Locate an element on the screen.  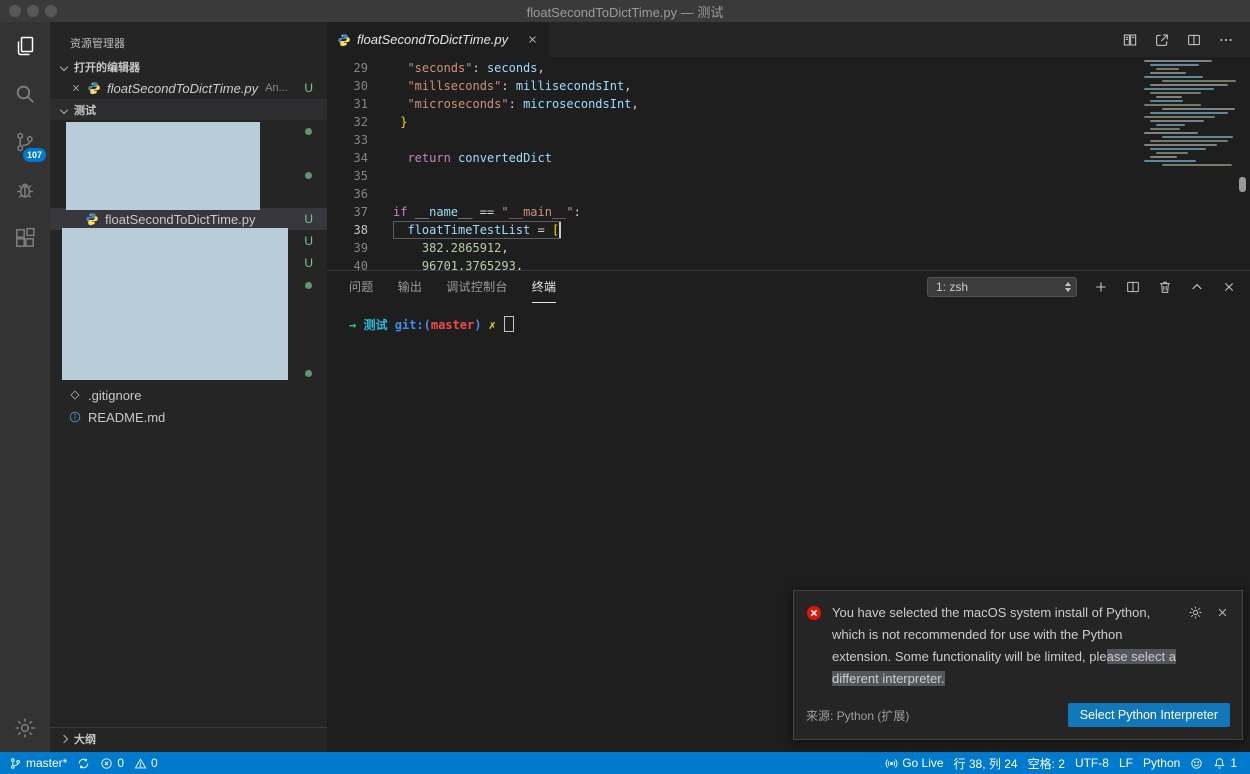
window-title: floatSecondToDictTime.py — 测试 is located at coordinates (625, 12).